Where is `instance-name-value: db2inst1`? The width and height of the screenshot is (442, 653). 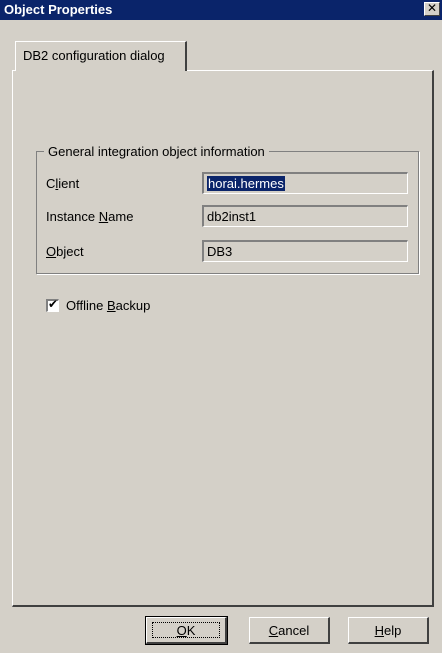 instance-name-value: db2inst1 is located at coordinates (232, 216).